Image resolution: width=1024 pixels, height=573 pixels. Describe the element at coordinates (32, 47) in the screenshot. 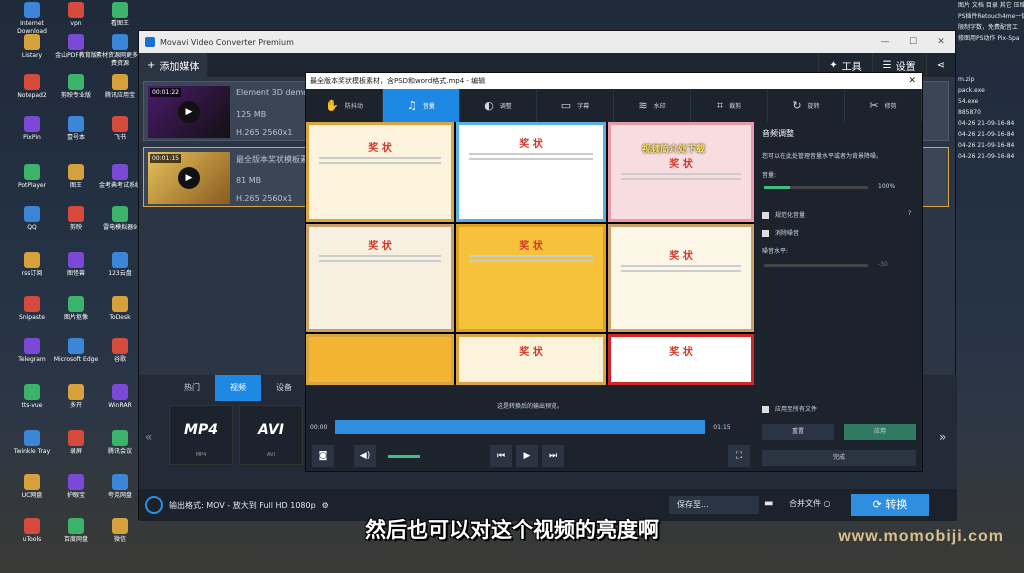

I see `desktop-icon: Listary` at that location.